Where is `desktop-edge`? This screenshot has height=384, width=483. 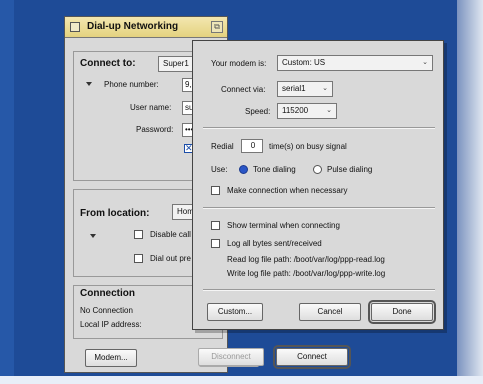 desktop-edge is located at coordinates (7, 192).